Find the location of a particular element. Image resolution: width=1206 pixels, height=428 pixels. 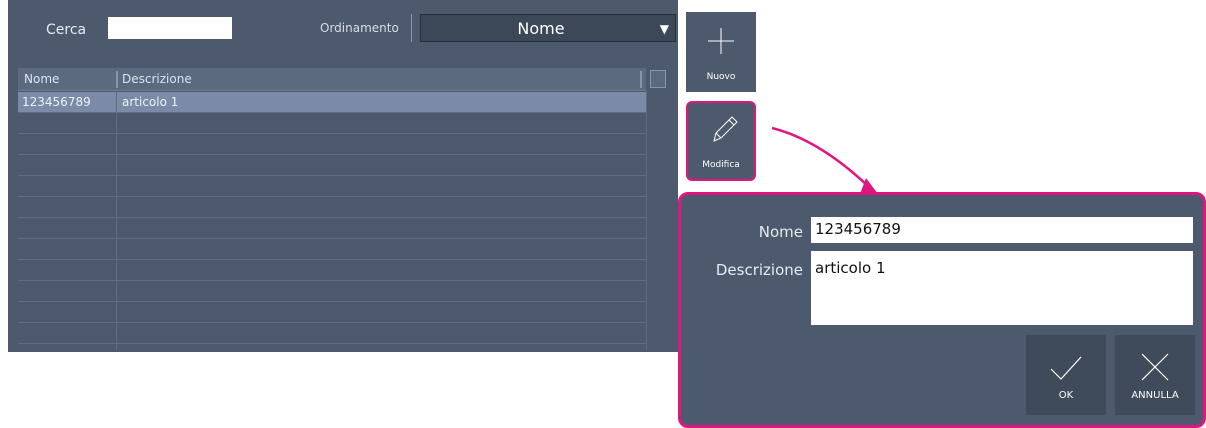

ok-button: OK is located at coordinates (1066, 375).